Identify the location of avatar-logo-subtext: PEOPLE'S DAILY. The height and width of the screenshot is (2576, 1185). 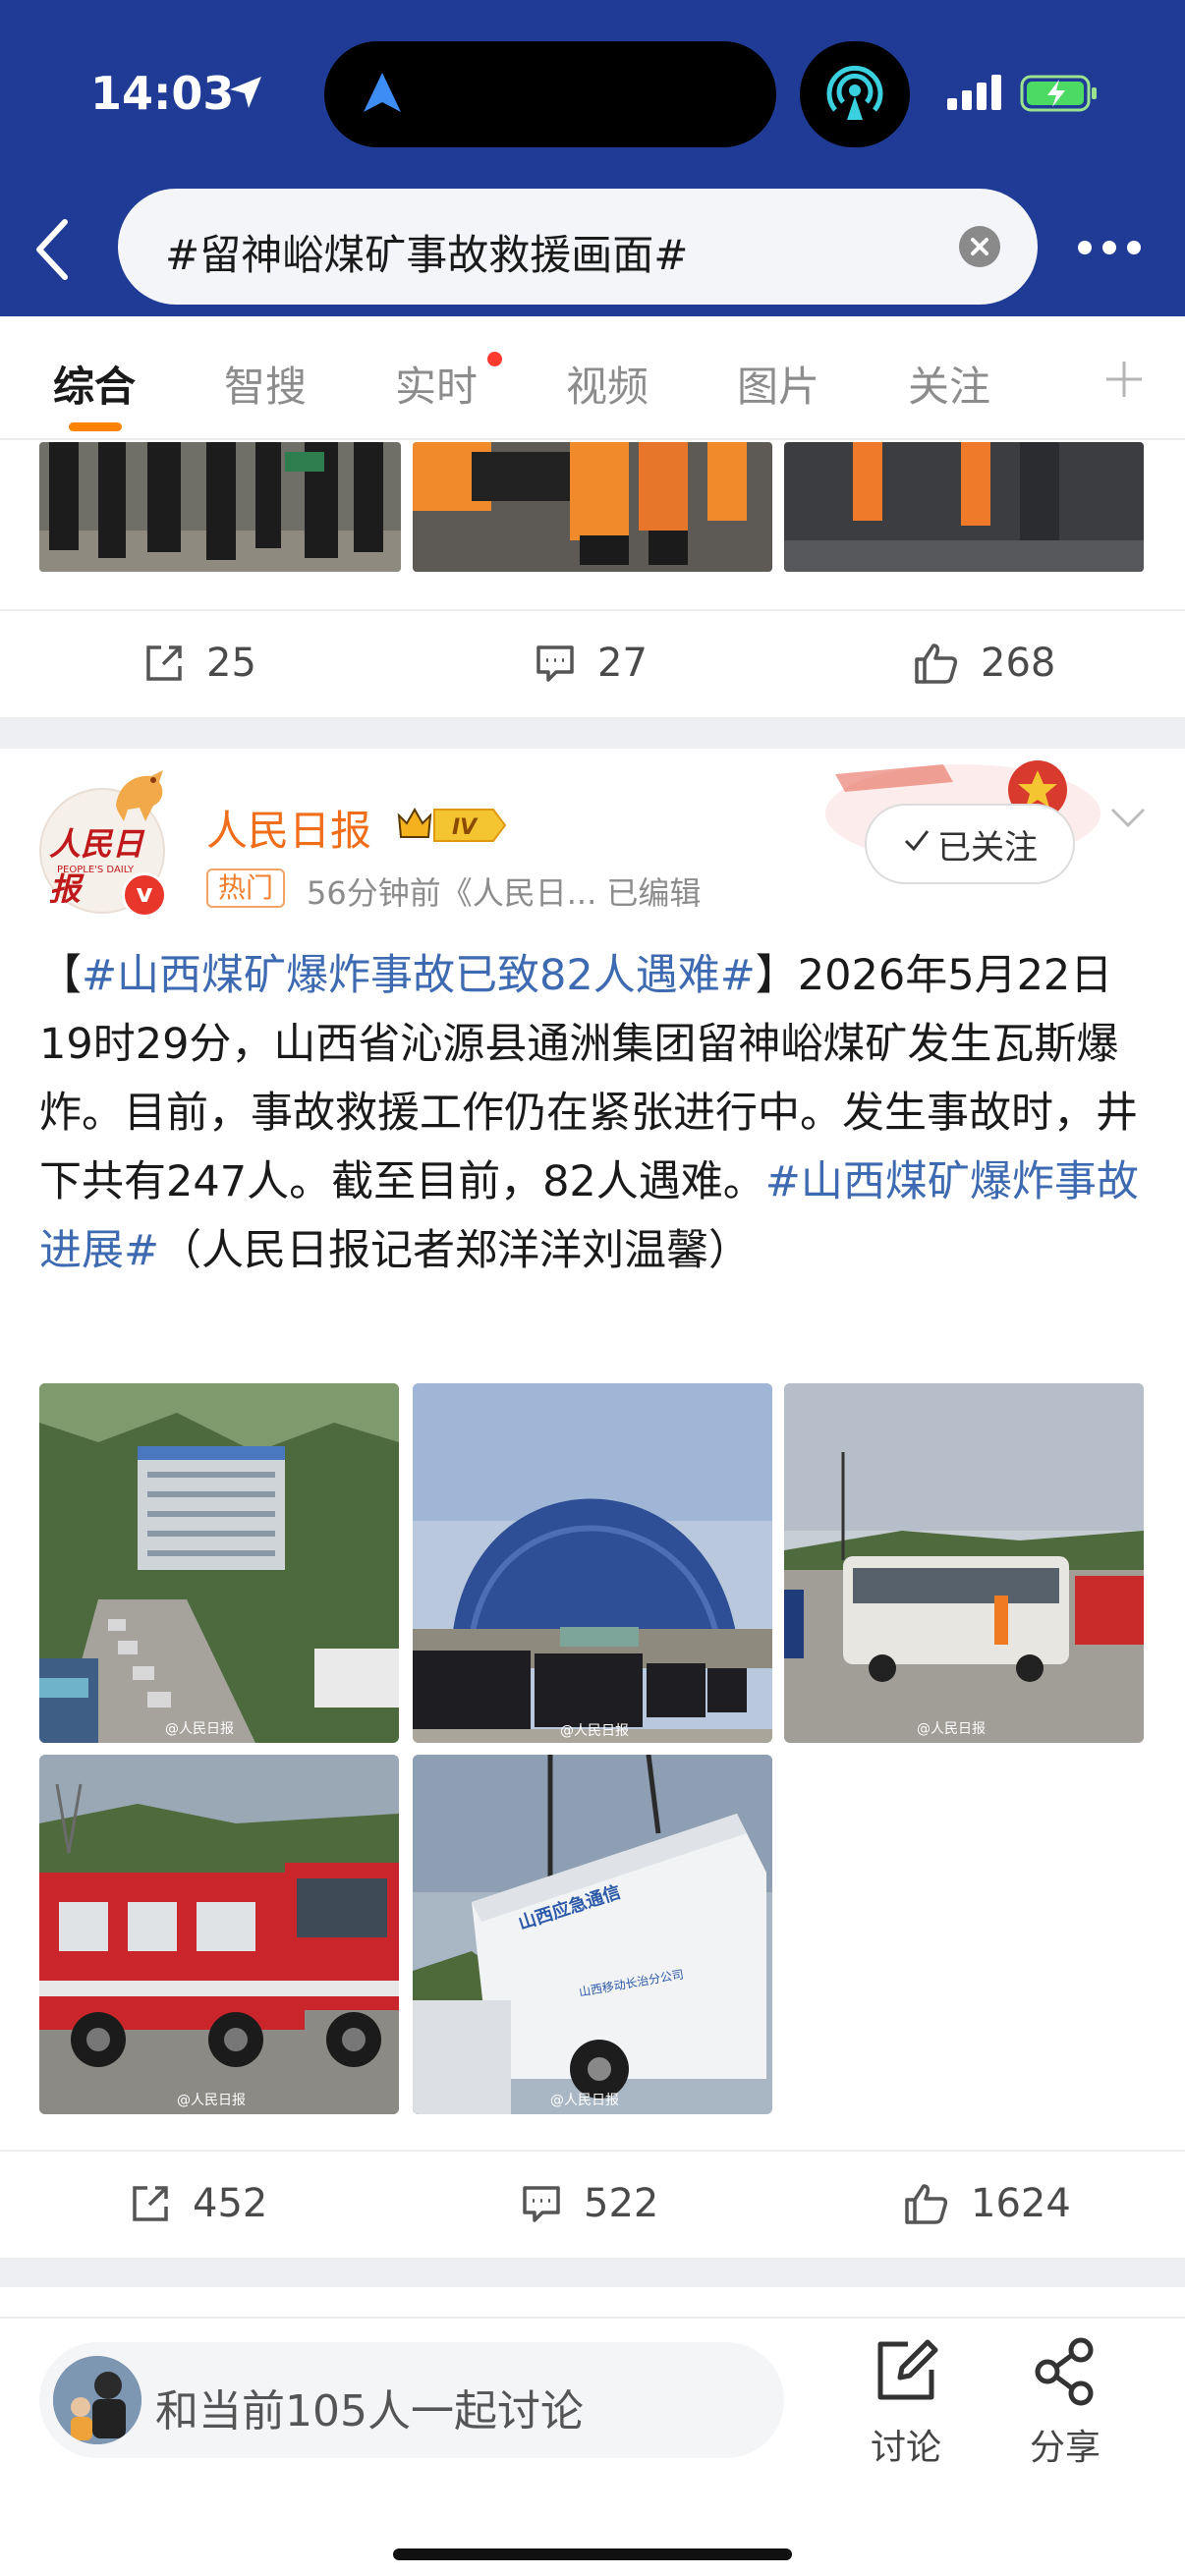
(96, 870).